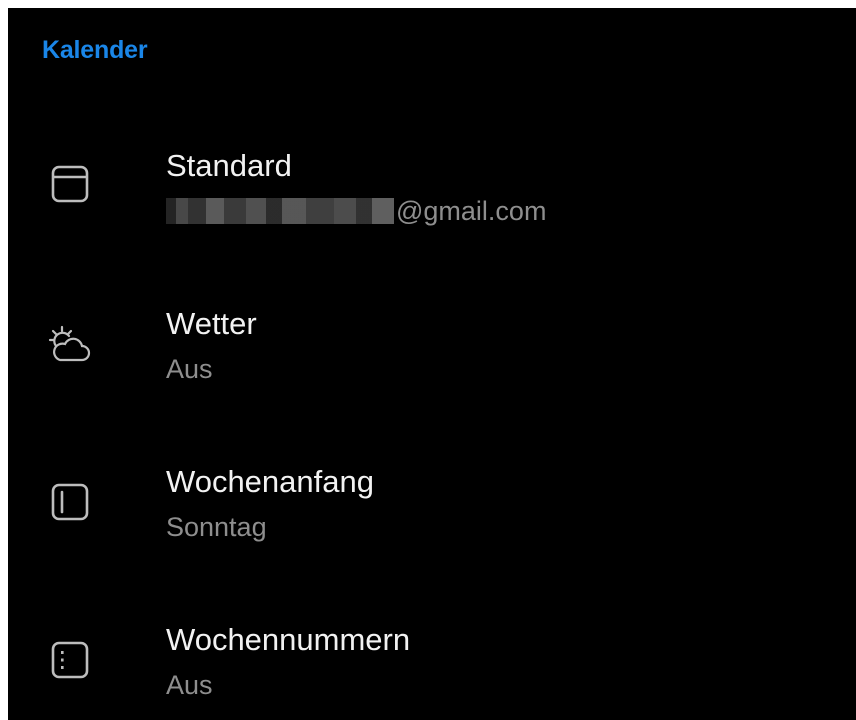 Image resolution: width=856 pixels, height=720 pixels. What do you see at coordinates (270, 481) in the screenshot?
I see `setting-title: Wochenanfang` at bounding box center [270, 481].